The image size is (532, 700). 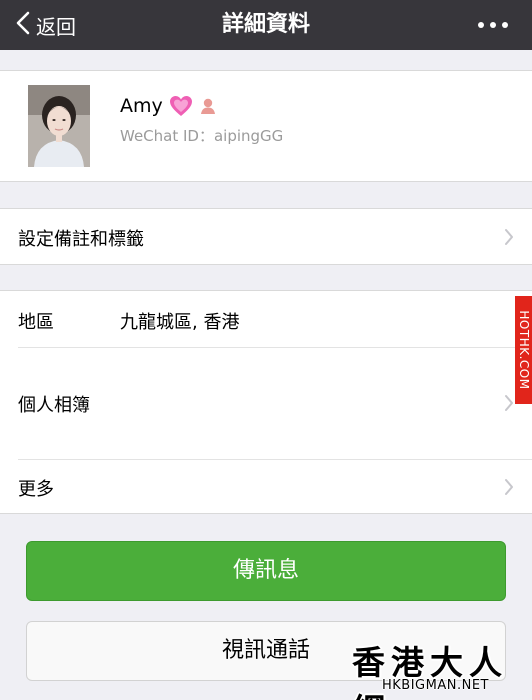 What do you see at coordinates (181, 106) in the screenshot?
I see `heart-icon` at bounding box center [181, 106].